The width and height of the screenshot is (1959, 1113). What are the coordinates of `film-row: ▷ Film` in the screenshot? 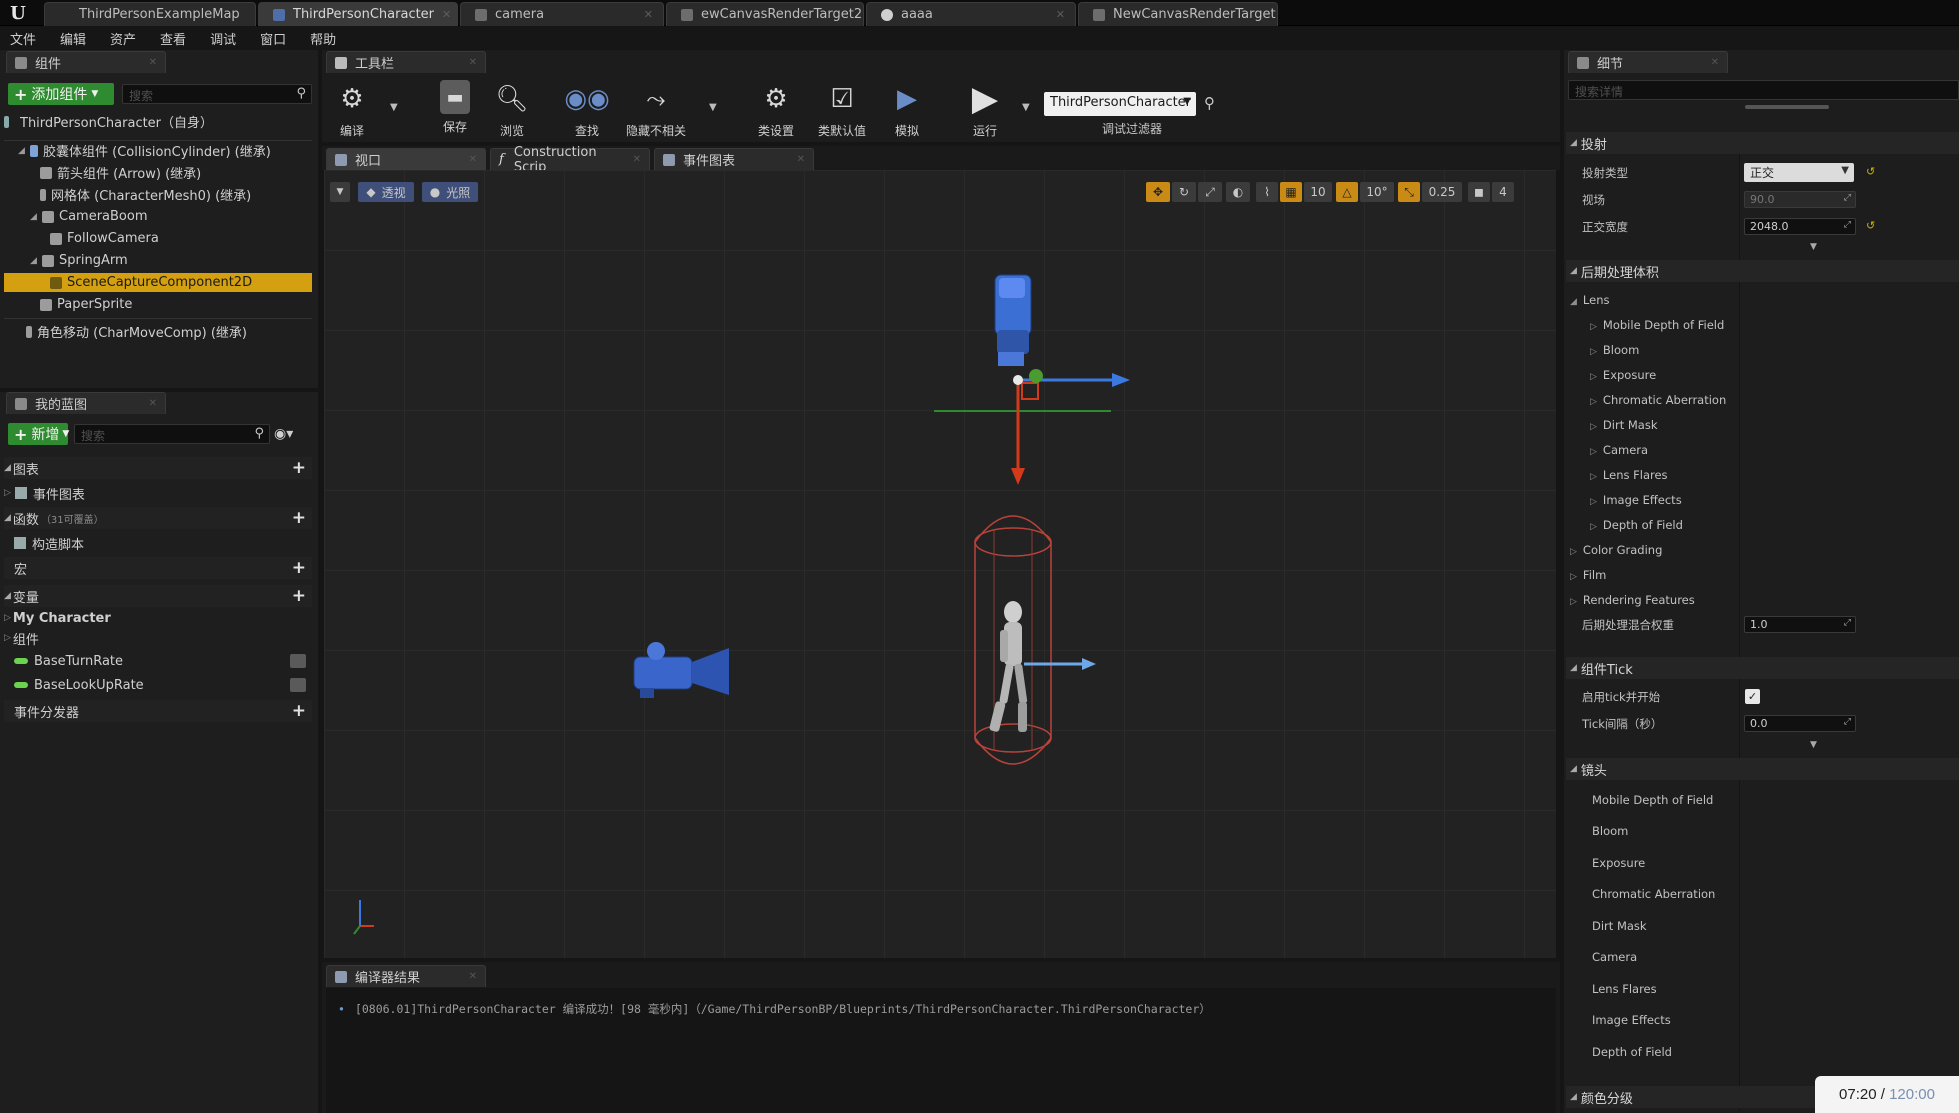 It's located at (1762, 574).